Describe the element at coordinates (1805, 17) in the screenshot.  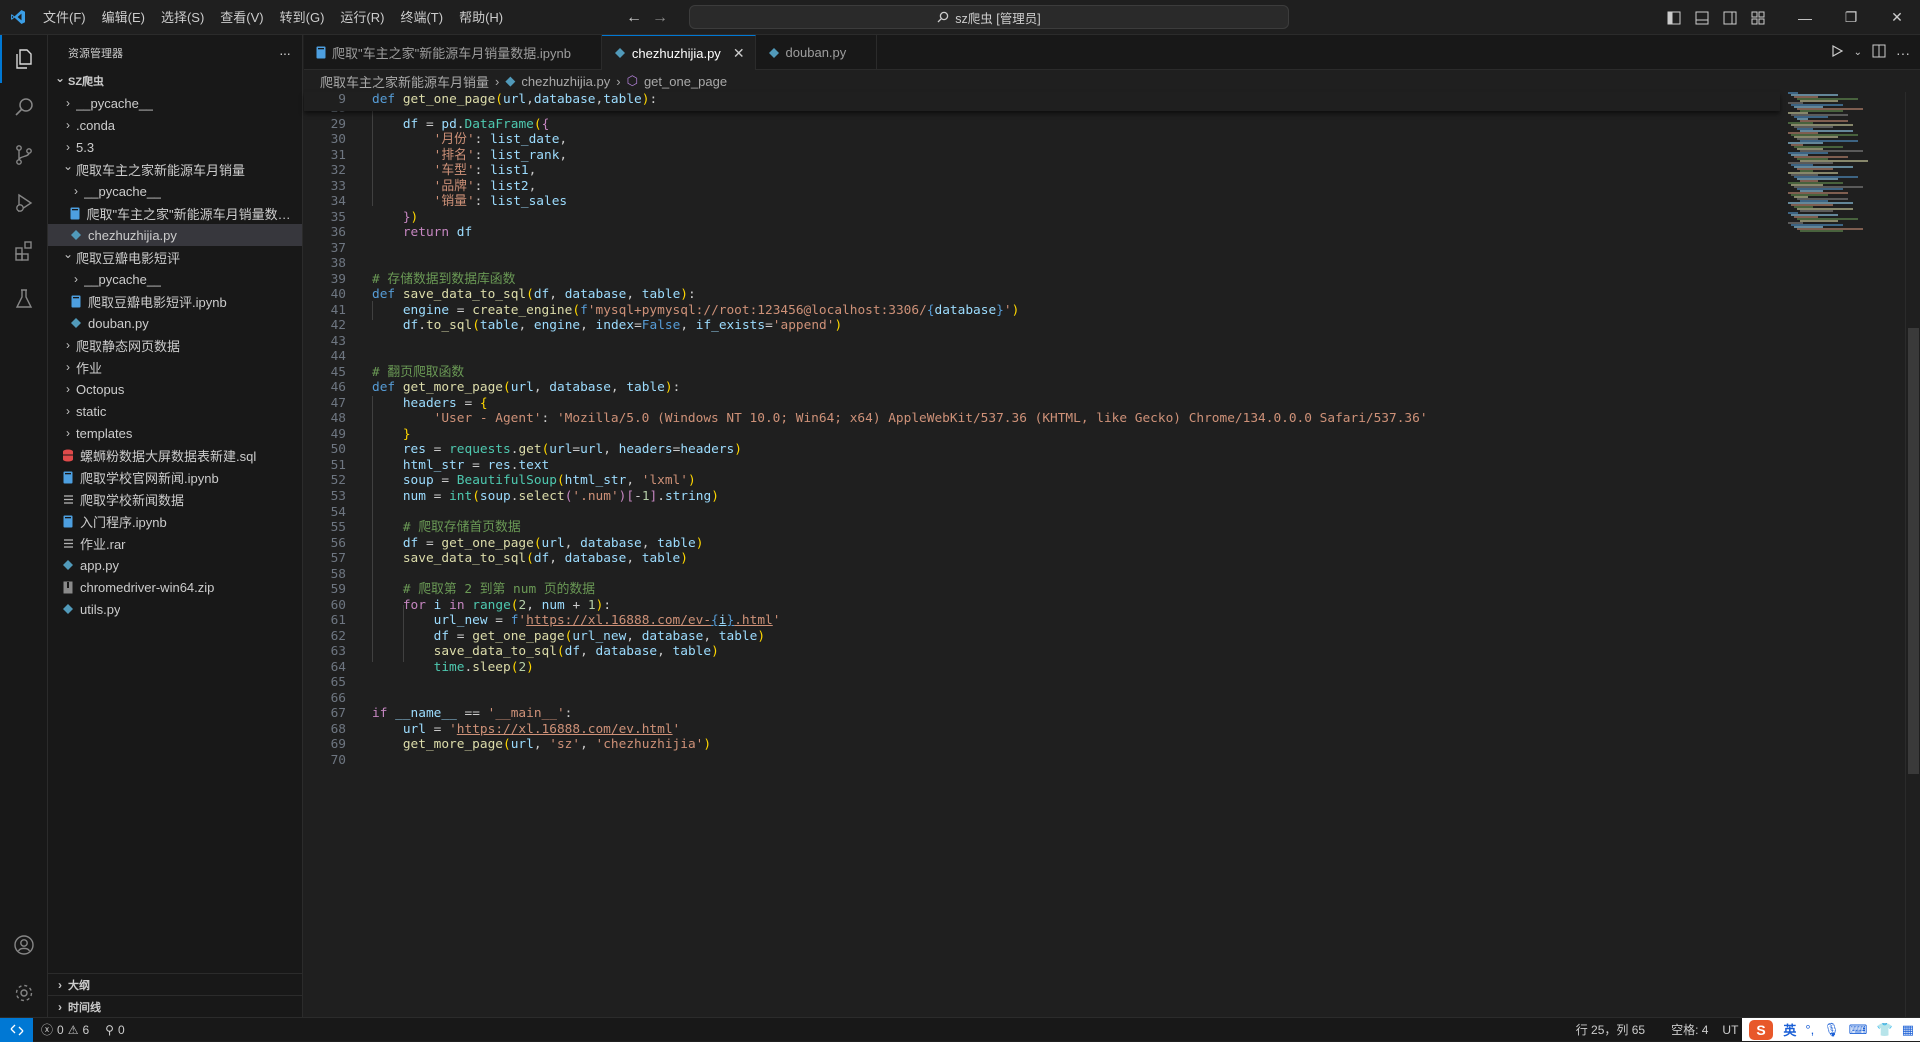
I see `minimize-icon: —` at that location.